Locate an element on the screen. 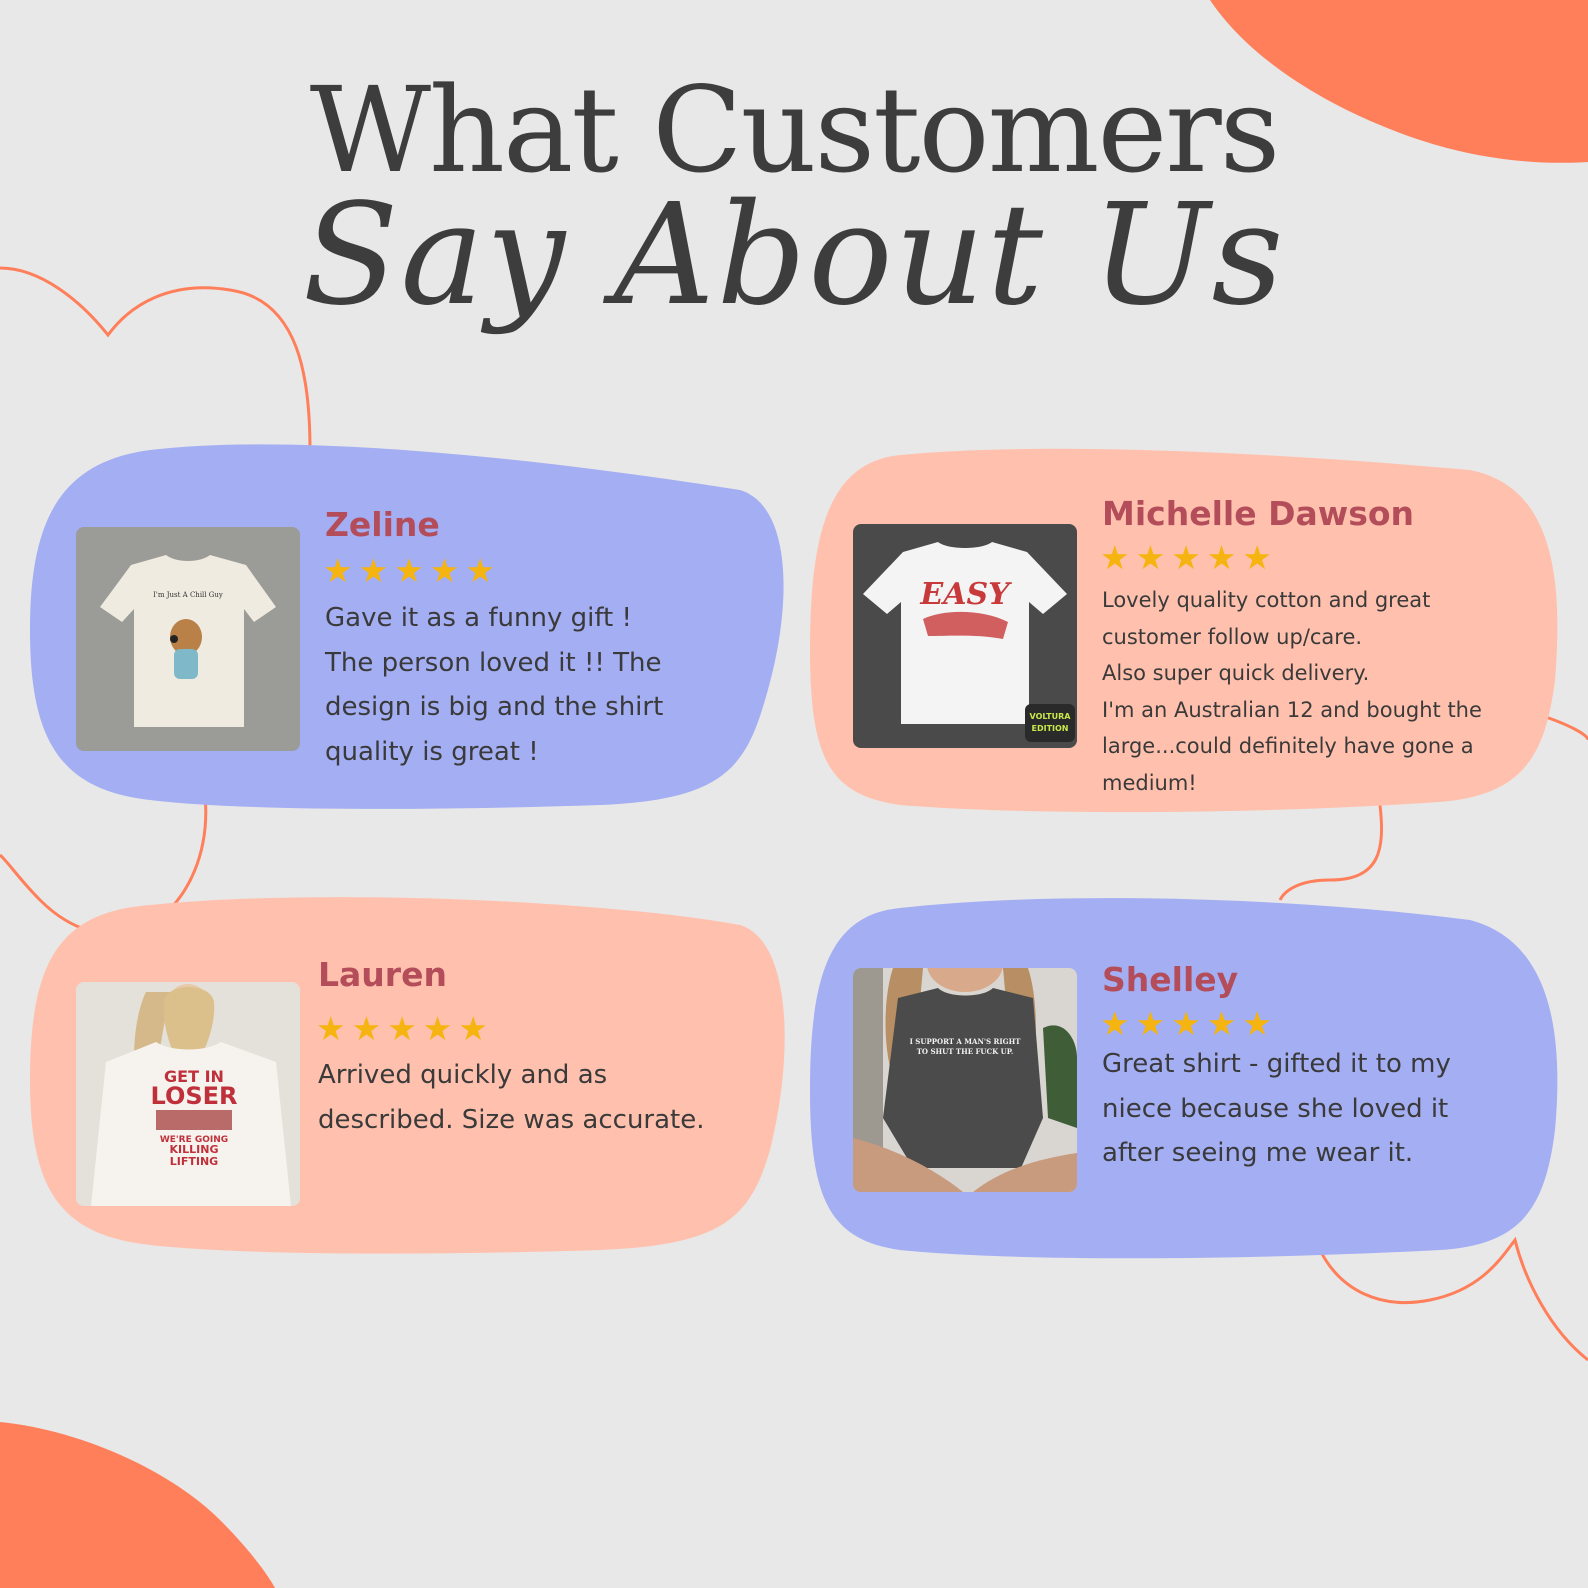  orange-corner-blob-bottom-left is located at coordinates (137, 1505).